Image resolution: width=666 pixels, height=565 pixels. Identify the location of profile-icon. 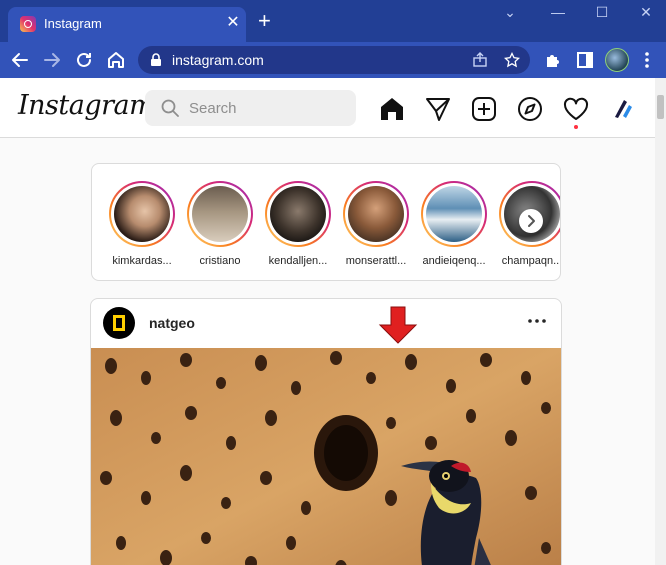
(623, 109).